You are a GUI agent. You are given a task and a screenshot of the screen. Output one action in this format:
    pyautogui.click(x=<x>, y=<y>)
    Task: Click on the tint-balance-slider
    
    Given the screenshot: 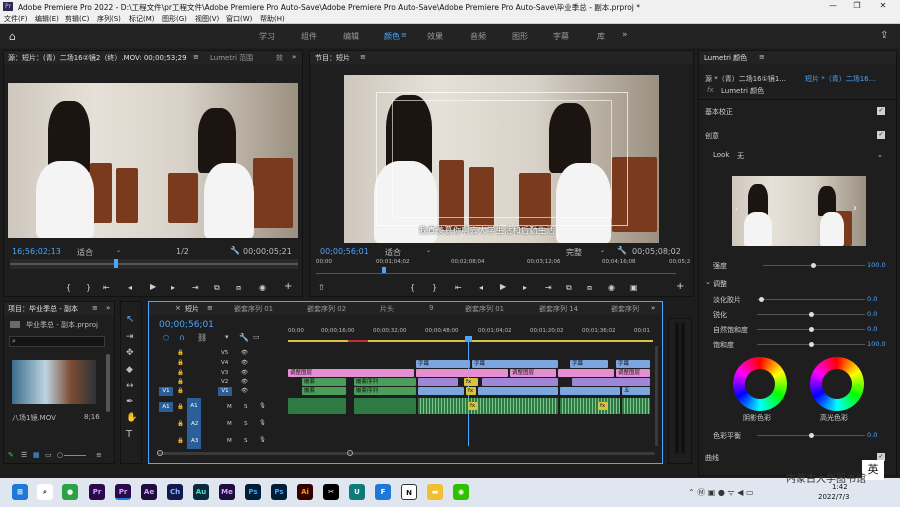 What is the action you would take?
    pyautogui.click(x=811, y=435)
    